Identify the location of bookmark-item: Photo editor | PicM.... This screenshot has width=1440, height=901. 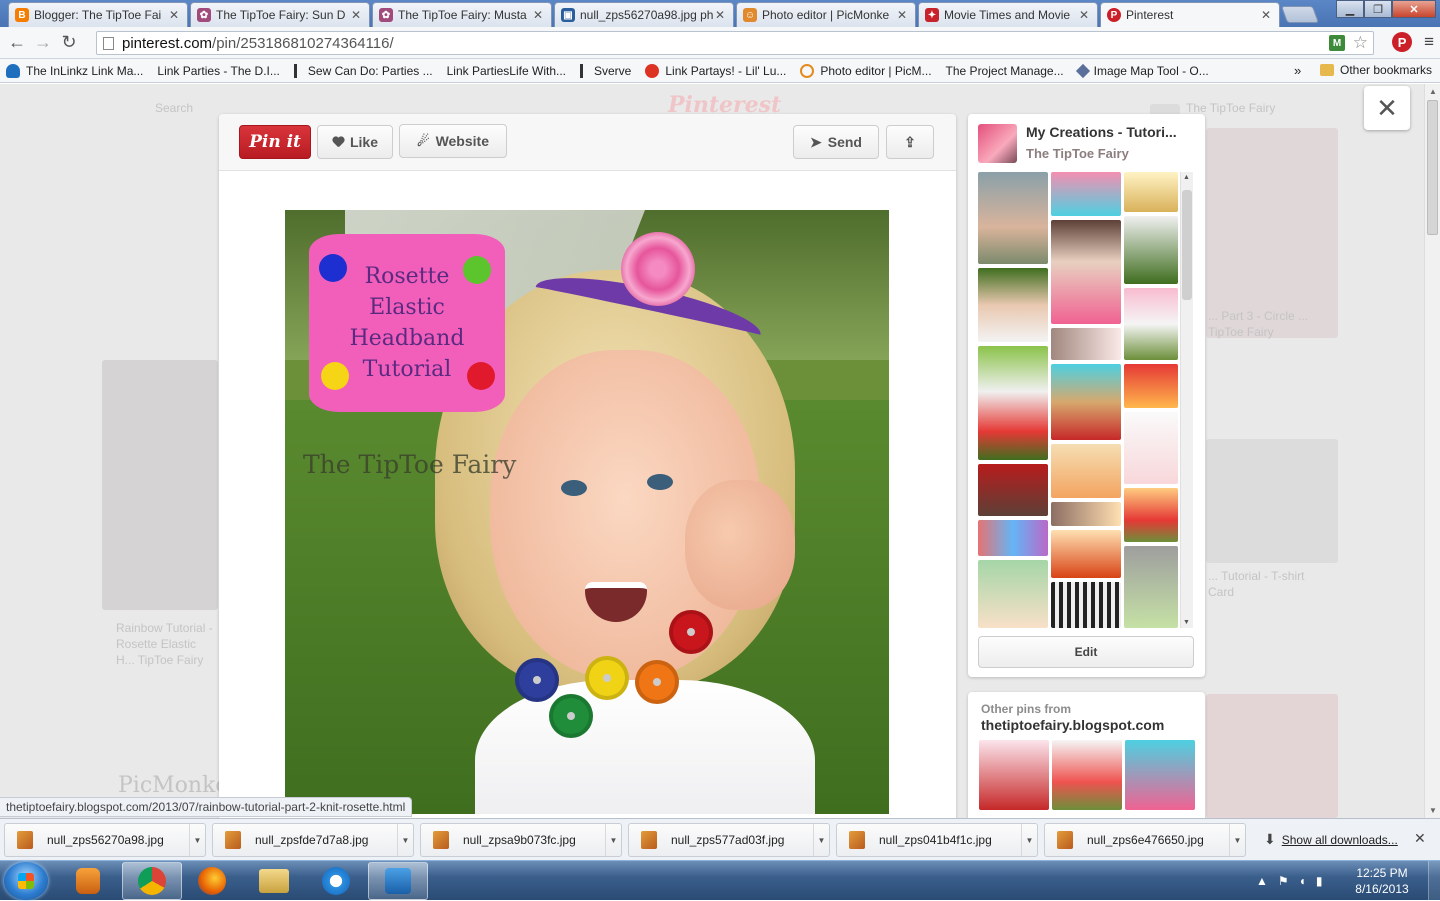
(866, 70).